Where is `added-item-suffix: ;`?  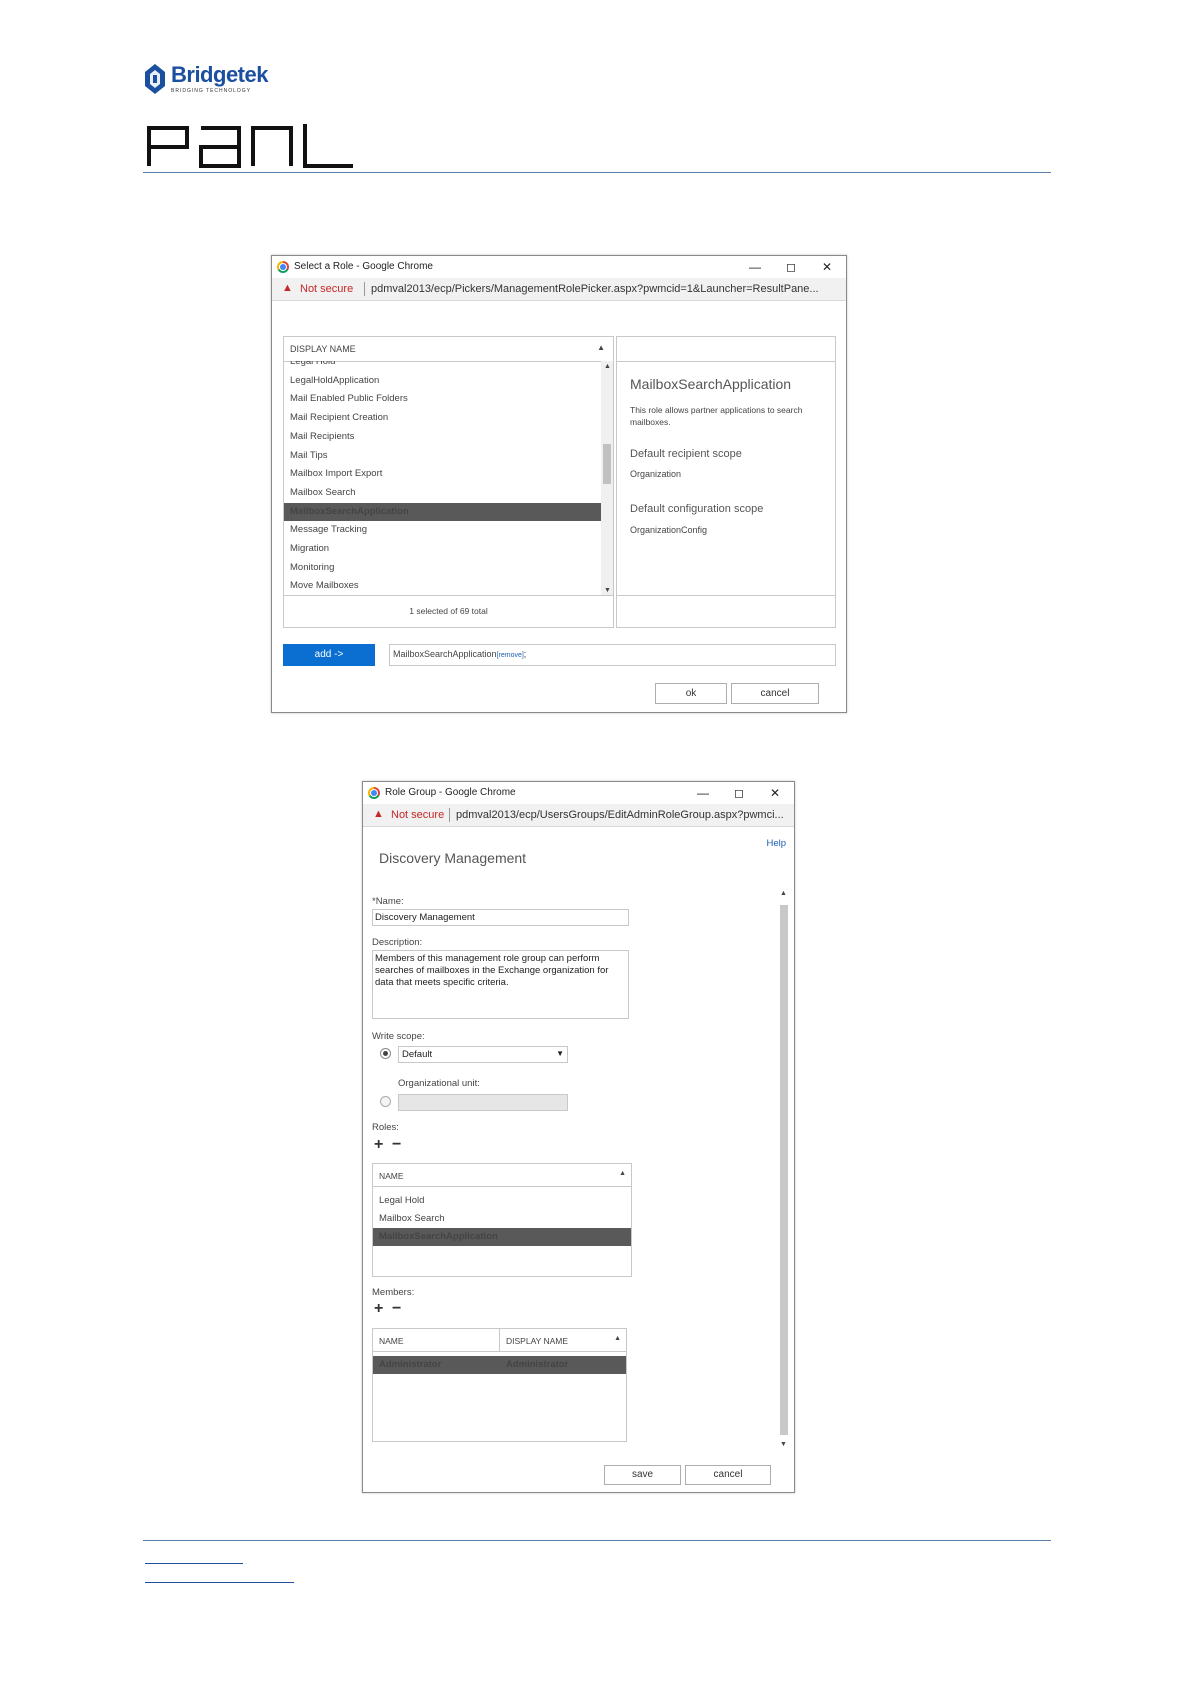
added-item-suffix: ; is located at coordinates (525, 654).